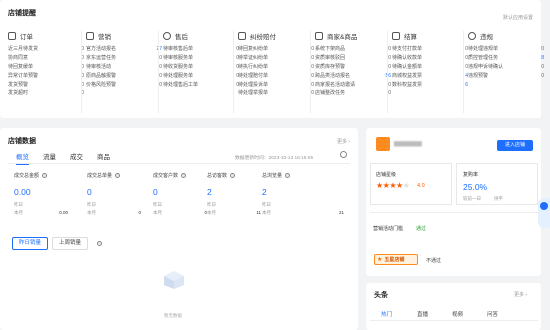 This screenshot has height=330, width=550. Describe the element at coordinates (483, 57) in the screenshot. I see `reminder-item-label: 质控管理任务` at that location.